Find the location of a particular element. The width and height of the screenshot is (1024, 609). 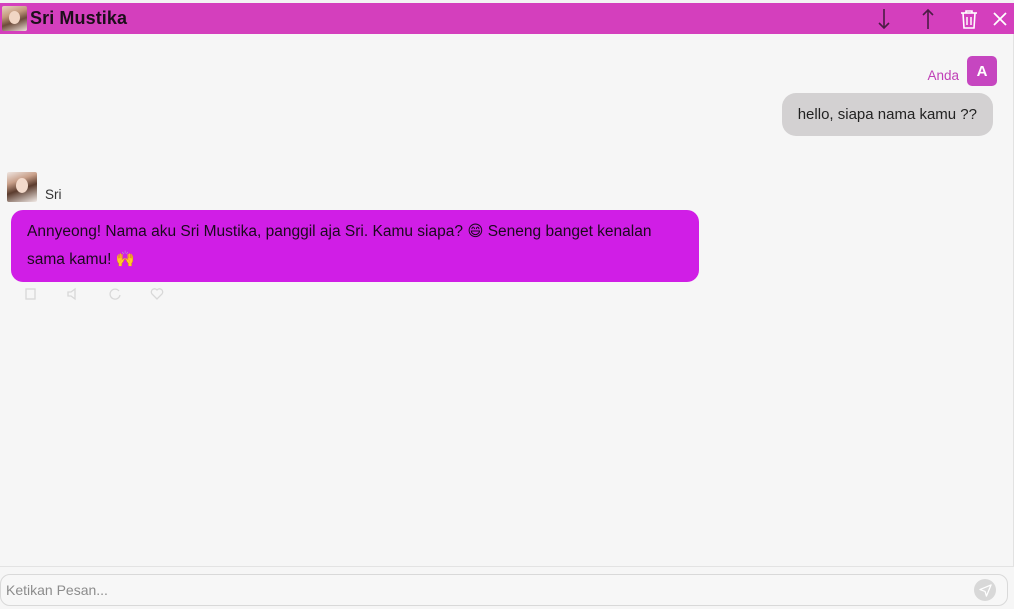

heart-icon is located at coordinates (157, 294).